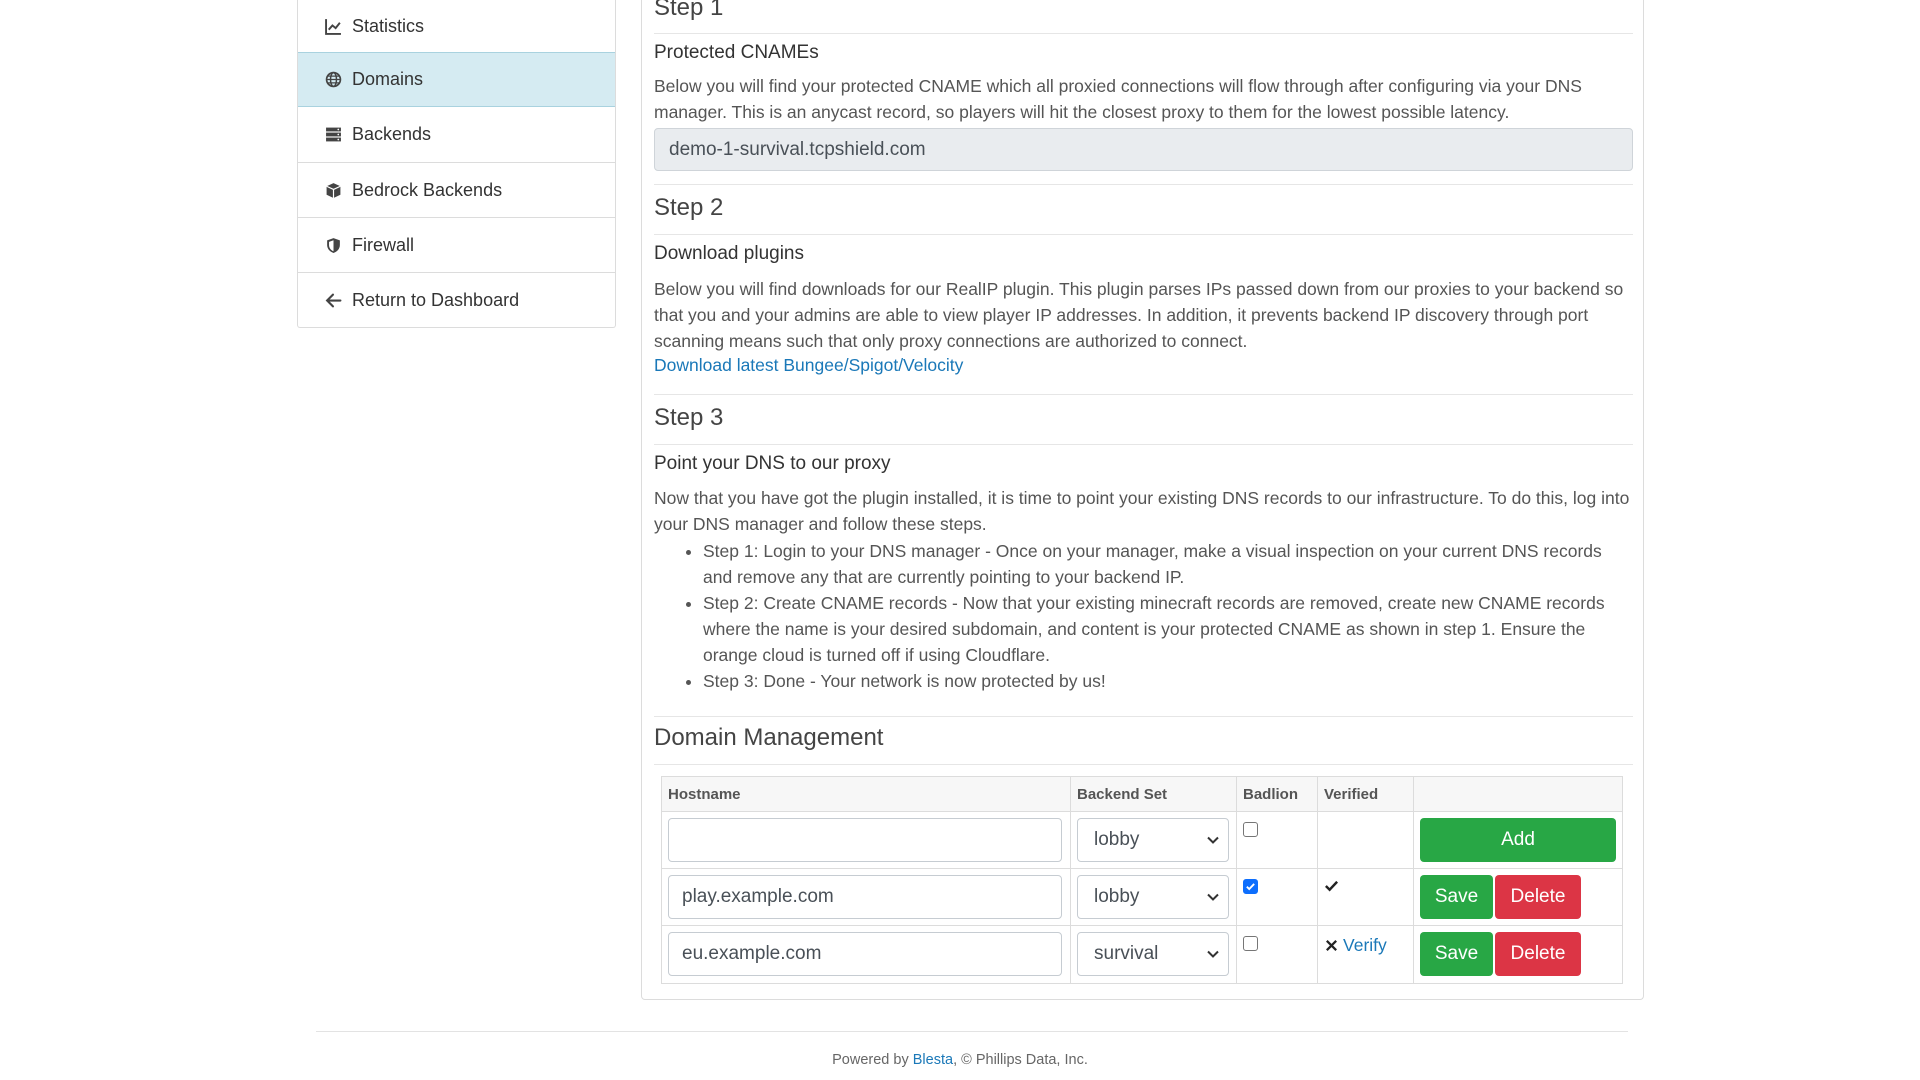  I want to click on add-domain-button: Add, so click(1518, 840).